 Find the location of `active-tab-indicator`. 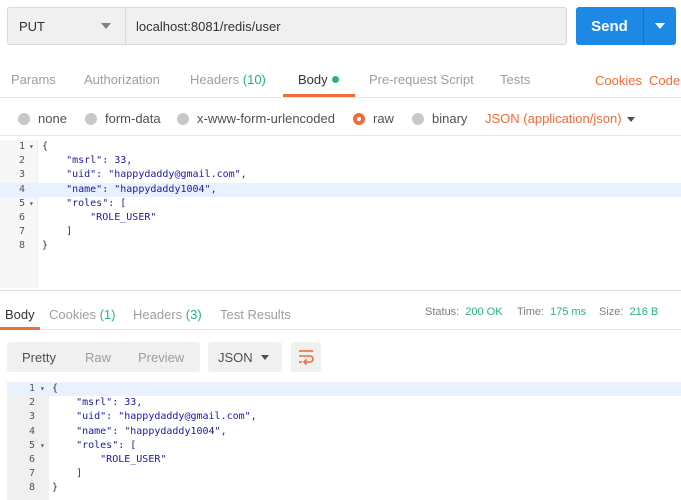

active-tab-indicator is located at coordinates (20, 328).